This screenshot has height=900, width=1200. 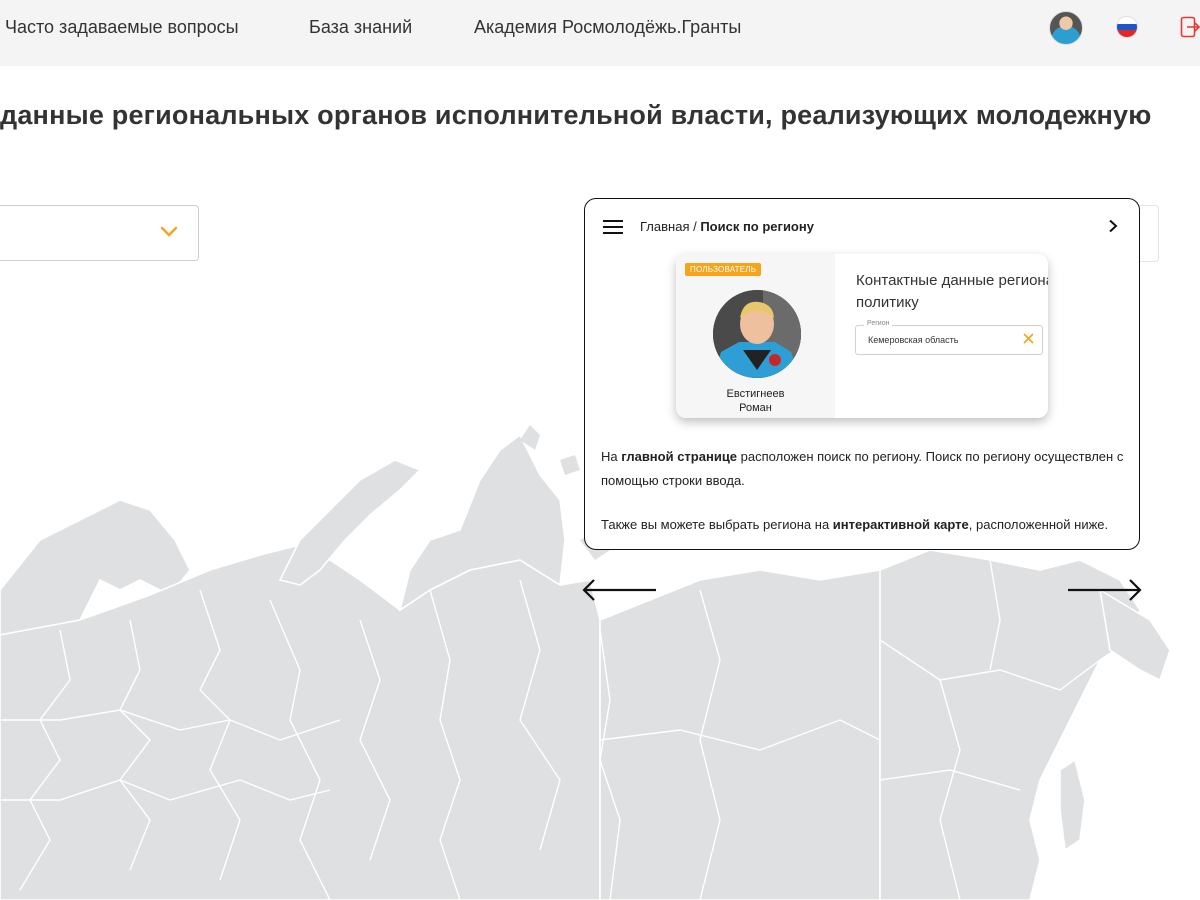 What do you see at coordinates (952, 291) in the screenshot?
I see `preview-title: Контактные данные региона политику` at bounding box center [952, 291].